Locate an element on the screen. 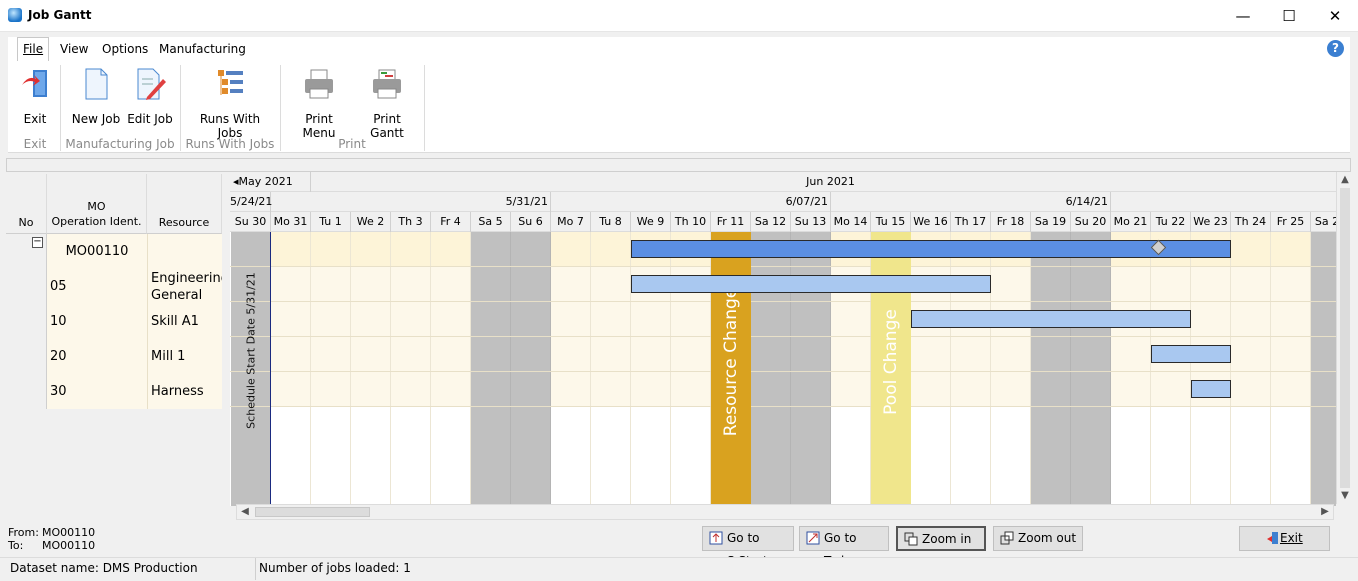 The width and height of the screenshot is (1358, 581). horizontal-scrollbar: ◀ ▶ is located at coordinates (785, 512).